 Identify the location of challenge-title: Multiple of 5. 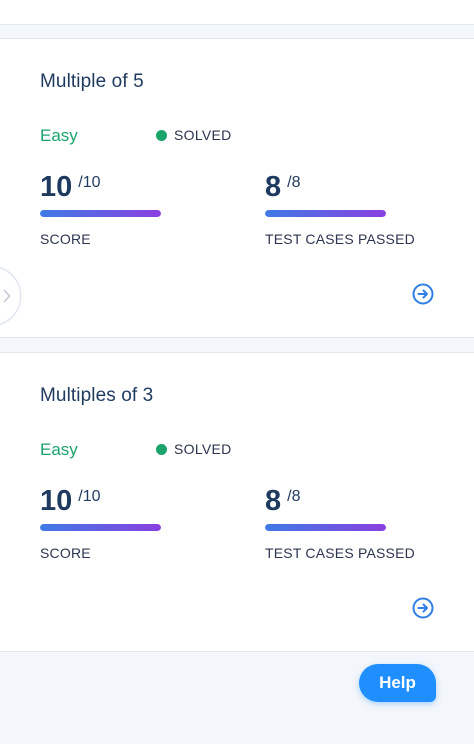
(92, 82).